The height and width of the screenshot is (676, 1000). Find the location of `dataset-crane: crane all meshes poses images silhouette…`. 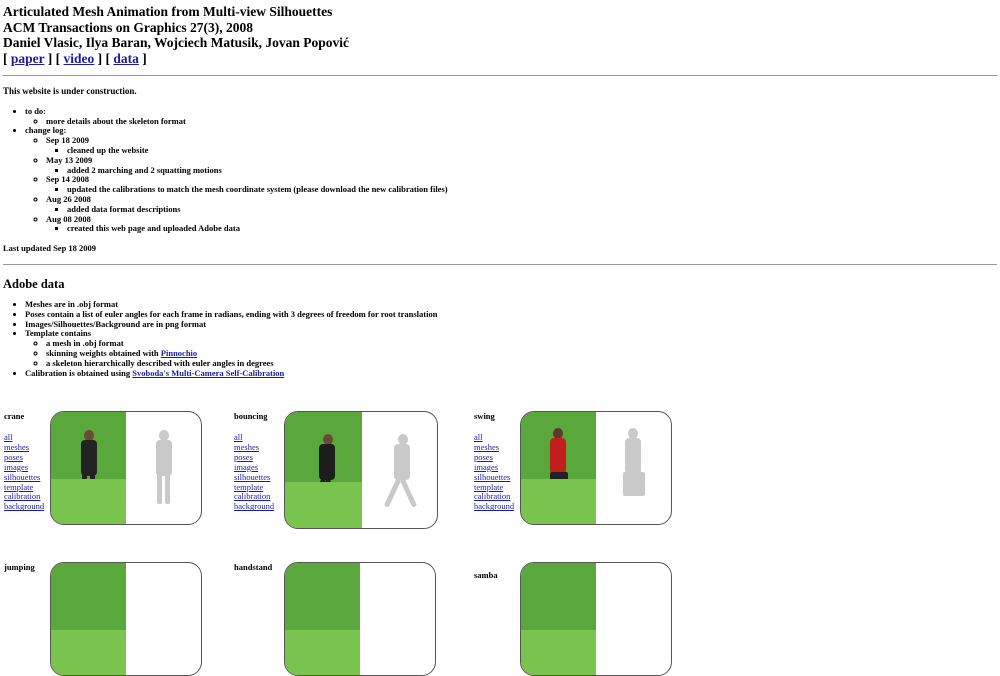

dataset-crane: crane all meshes poses images silhouette… is located at coordinates (124, 468).